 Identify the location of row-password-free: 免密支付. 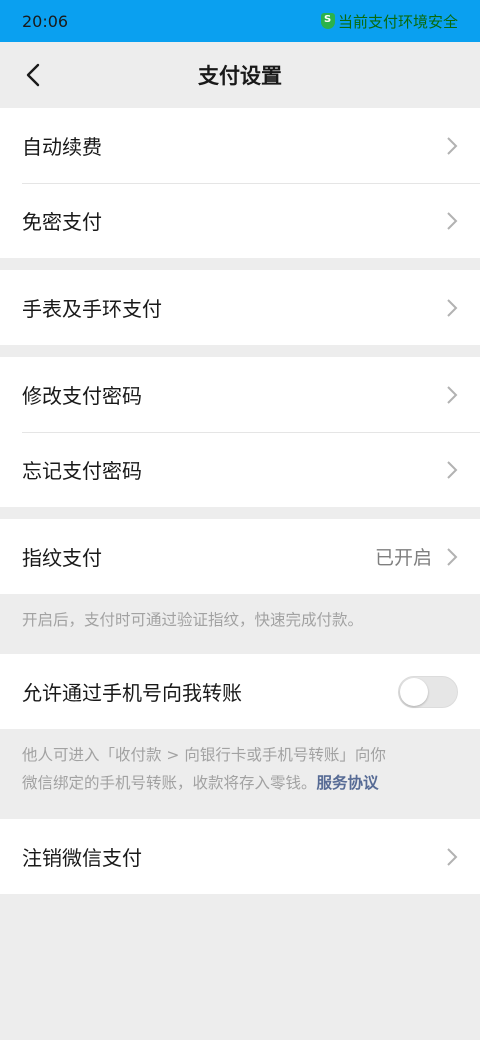
(240, 220).